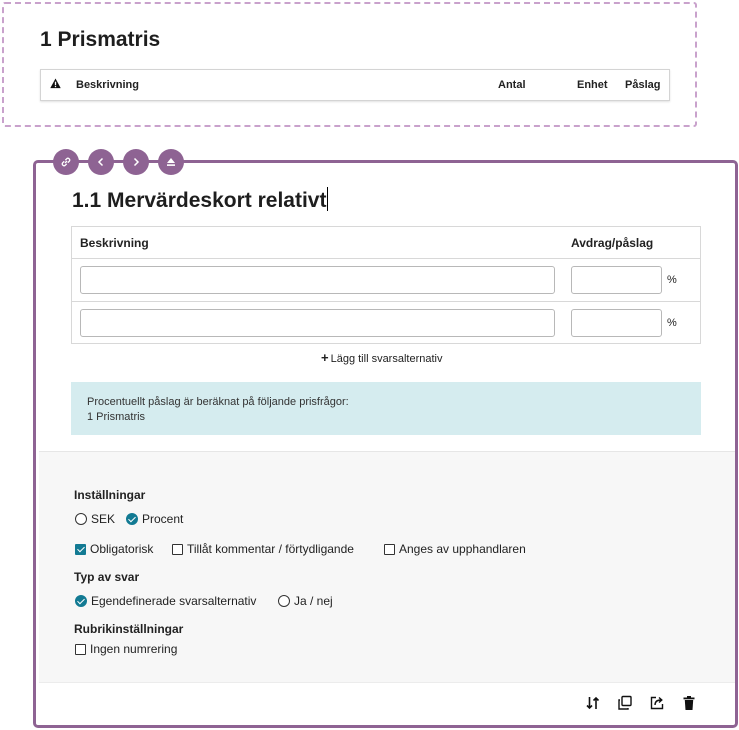 Image resolution: width=739 pixels, height=730 pixels. What do you see at coordinates (116, 417) in the screenshot?
I see `info-line-2: 1 Prismatris` at bounding box center [116, 417].